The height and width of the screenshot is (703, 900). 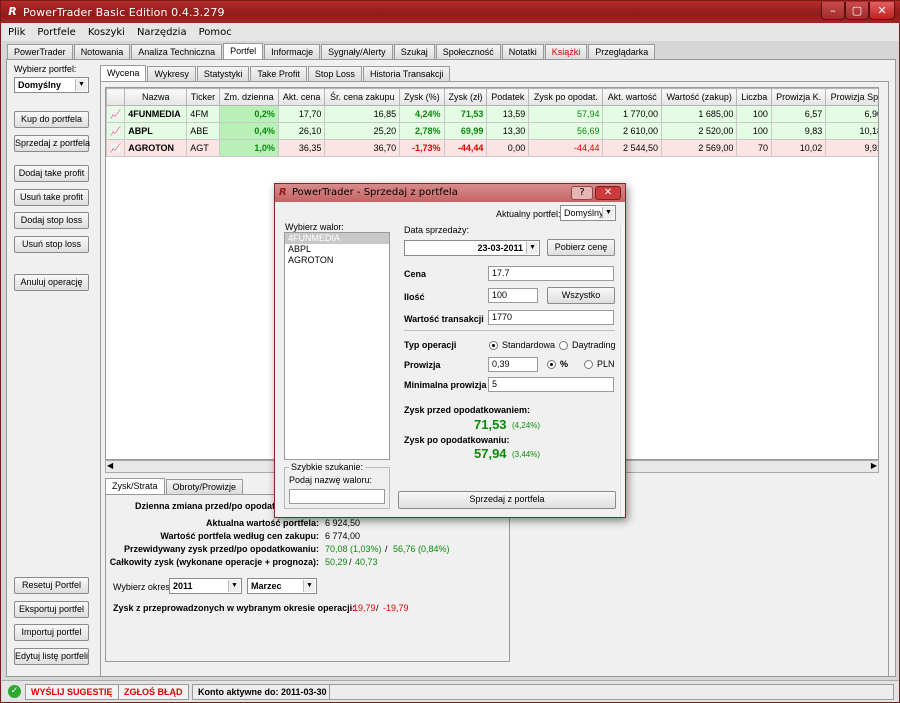 What do you see at coordinates (357, 51) in the screenshot?
I see `tab-sygnaly: Sygnały/Alerty` at bounding box center [357, 51].